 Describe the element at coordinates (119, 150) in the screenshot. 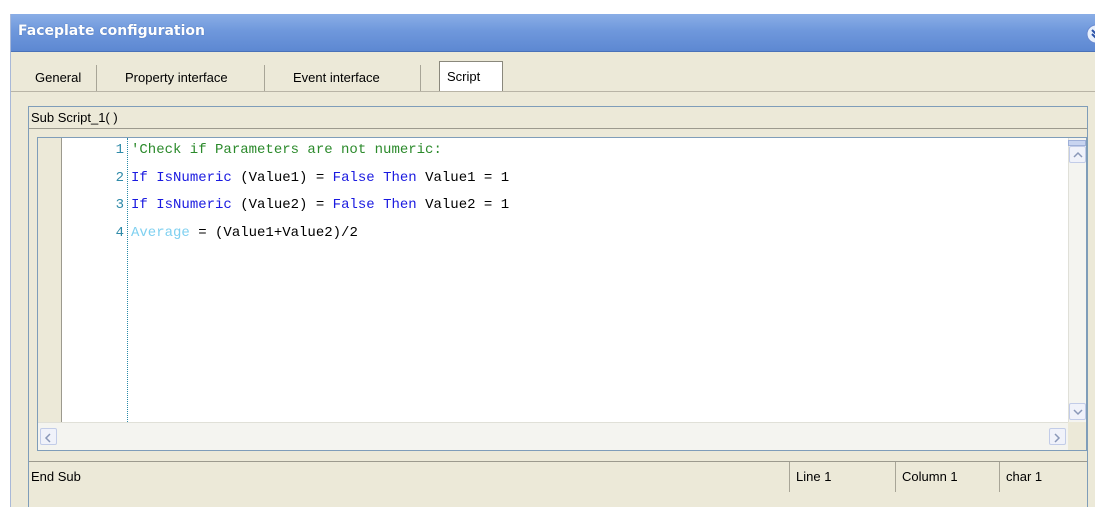

I see `line-number: 1` at that location.